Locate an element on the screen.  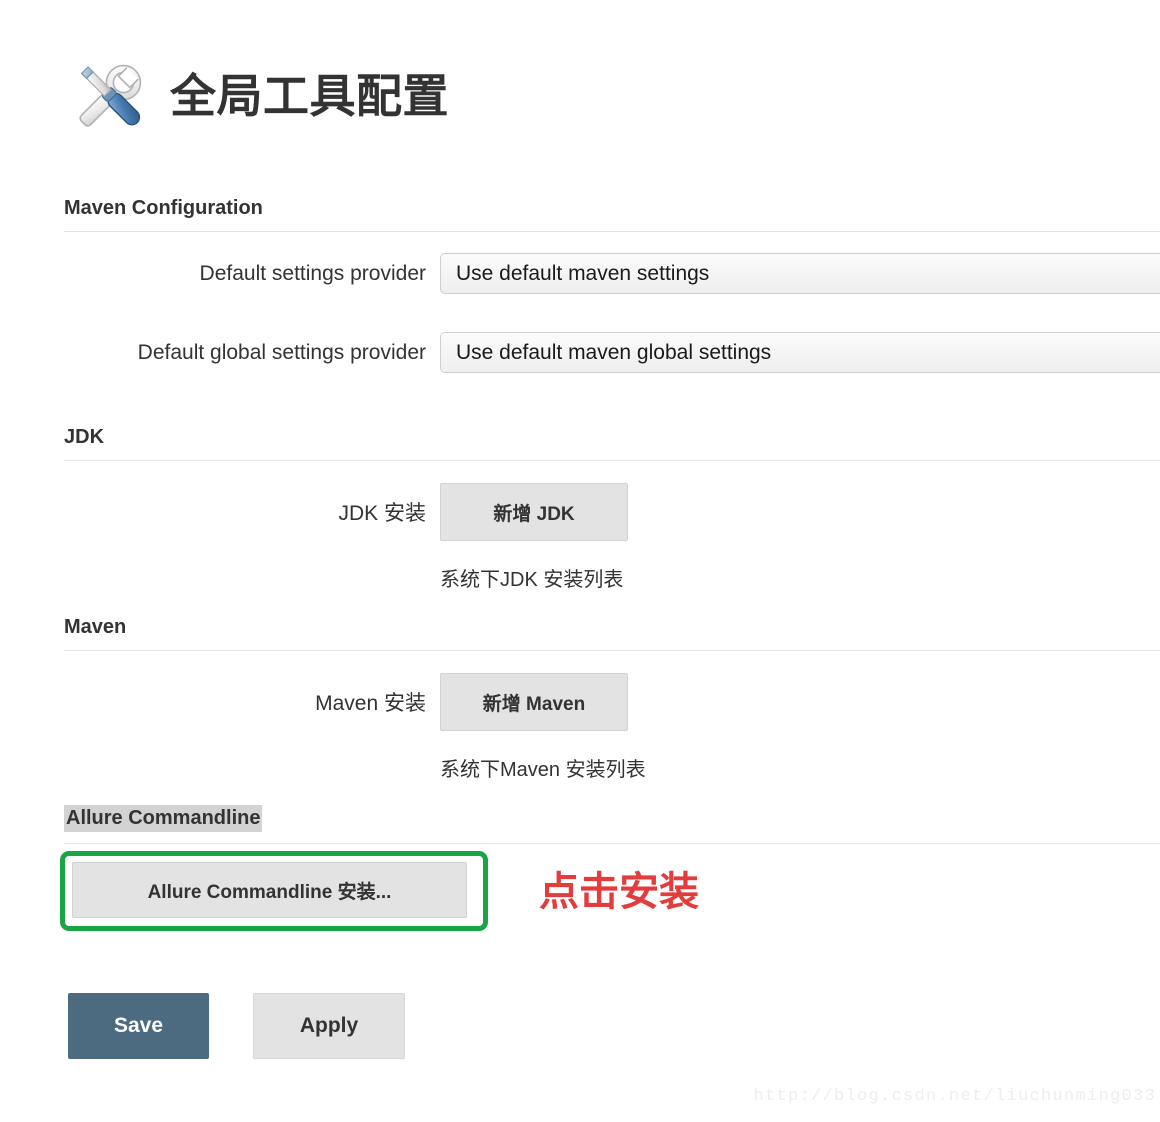
tools-wrench-screwdriver-icon is located at coordinates (110, 96).